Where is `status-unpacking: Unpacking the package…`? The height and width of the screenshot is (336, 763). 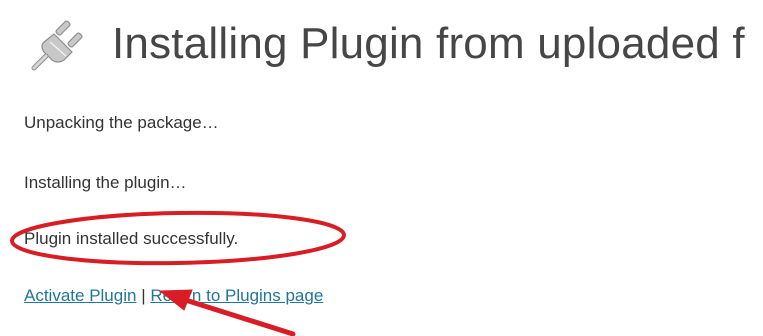 status-unpacking: Unpacking the package… is located at coordinates (121, 122).